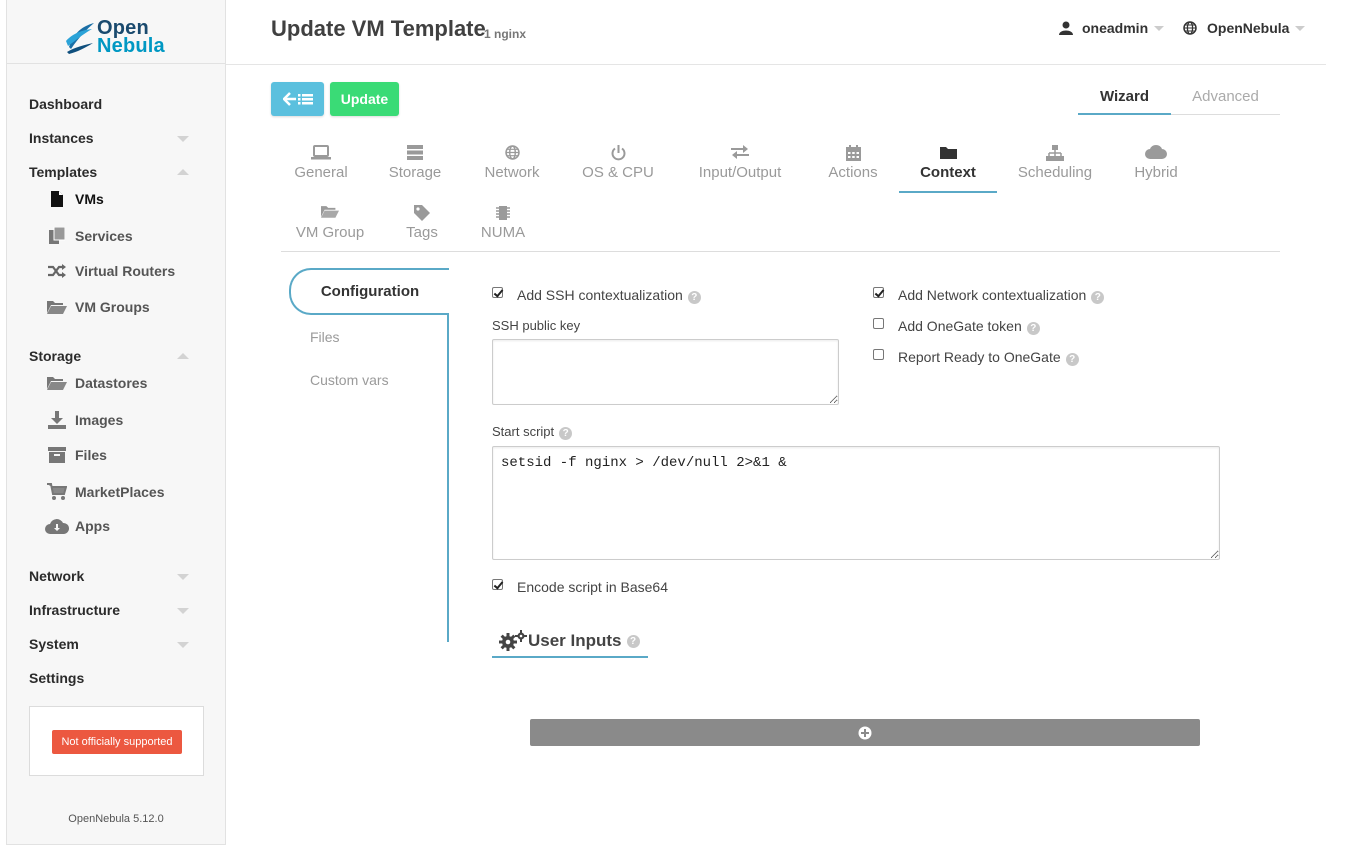 The width and height of the screenshot is (1355, 861). I want to click on tab-general: General, so click(321, 163).